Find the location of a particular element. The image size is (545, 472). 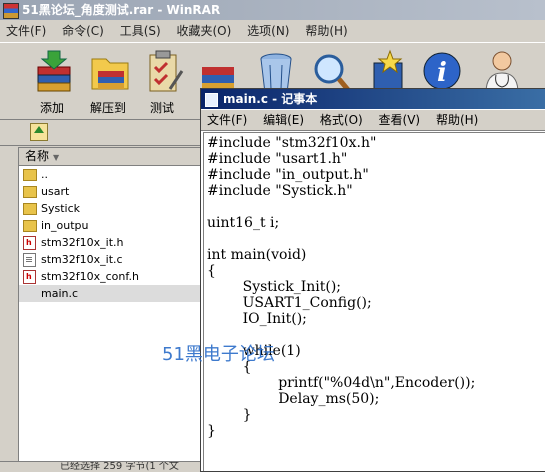

file-name: stm32f10x_it.h is located at coordinates (82, 242).